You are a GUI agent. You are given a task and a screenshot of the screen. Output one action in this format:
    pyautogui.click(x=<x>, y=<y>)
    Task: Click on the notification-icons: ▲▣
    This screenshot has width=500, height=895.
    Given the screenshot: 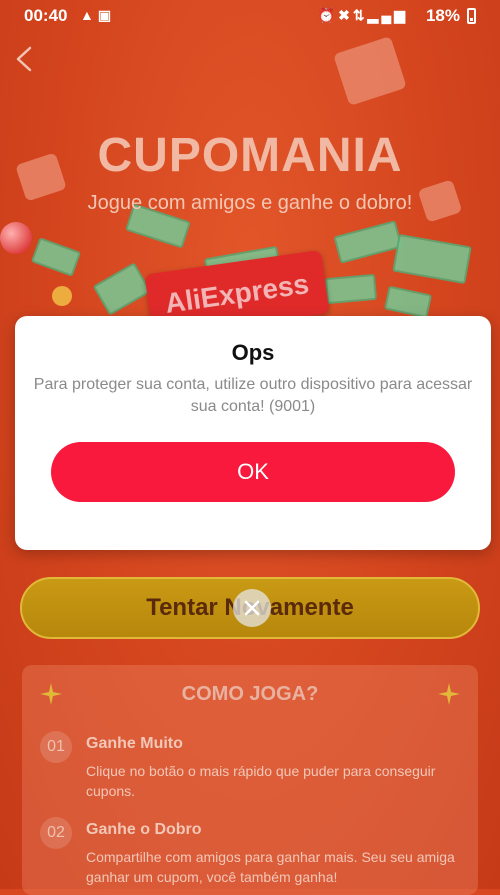 What is the action you would take?
    pyautogui.click(x=97, y=15)
    